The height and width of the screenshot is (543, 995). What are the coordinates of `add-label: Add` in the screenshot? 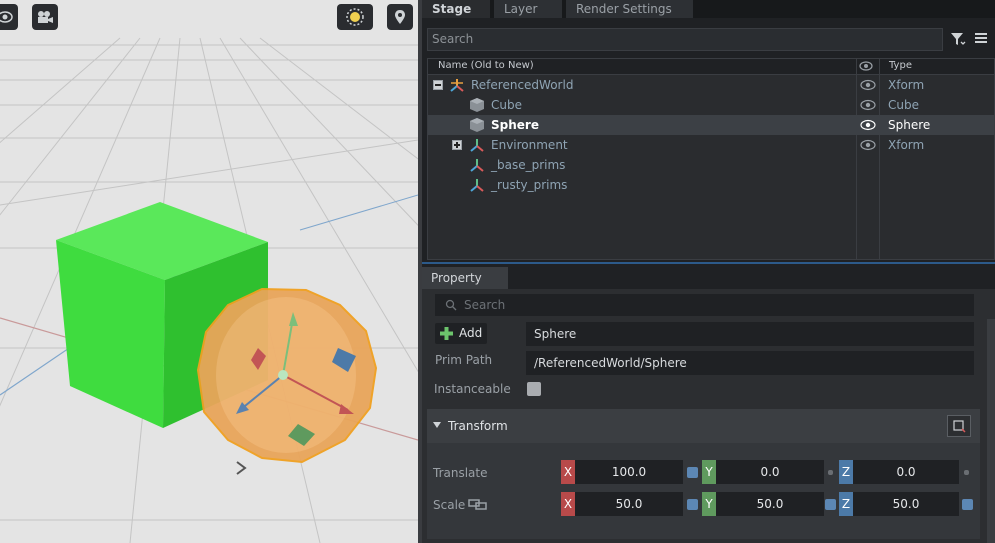 It's located at (471, 333).